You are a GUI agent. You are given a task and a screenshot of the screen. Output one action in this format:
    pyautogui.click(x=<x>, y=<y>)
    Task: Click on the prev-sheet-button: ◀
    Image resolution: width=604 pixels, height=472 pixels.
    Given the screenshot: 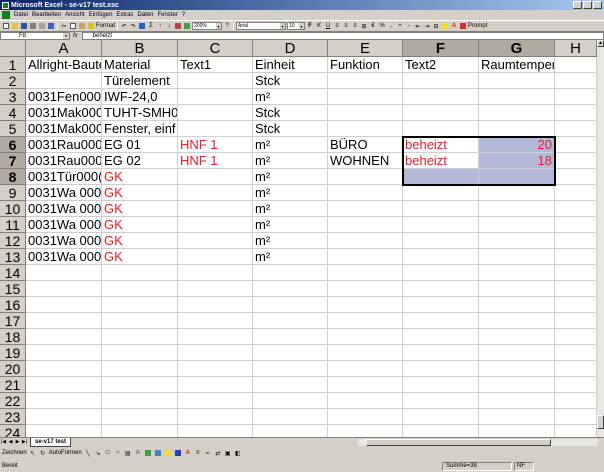 What is the action you would take?
    pyautogui.click(x=10, y=442)
    